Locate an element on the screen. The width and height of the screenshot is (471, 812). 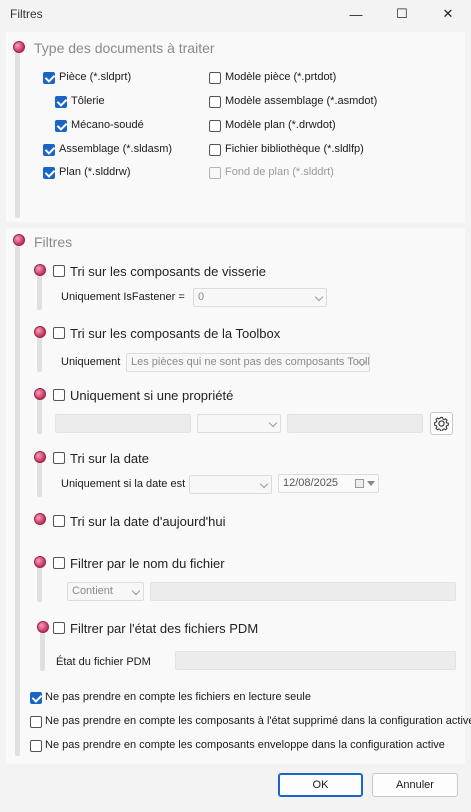
property-settings-button is located at coordinates (441, 423).